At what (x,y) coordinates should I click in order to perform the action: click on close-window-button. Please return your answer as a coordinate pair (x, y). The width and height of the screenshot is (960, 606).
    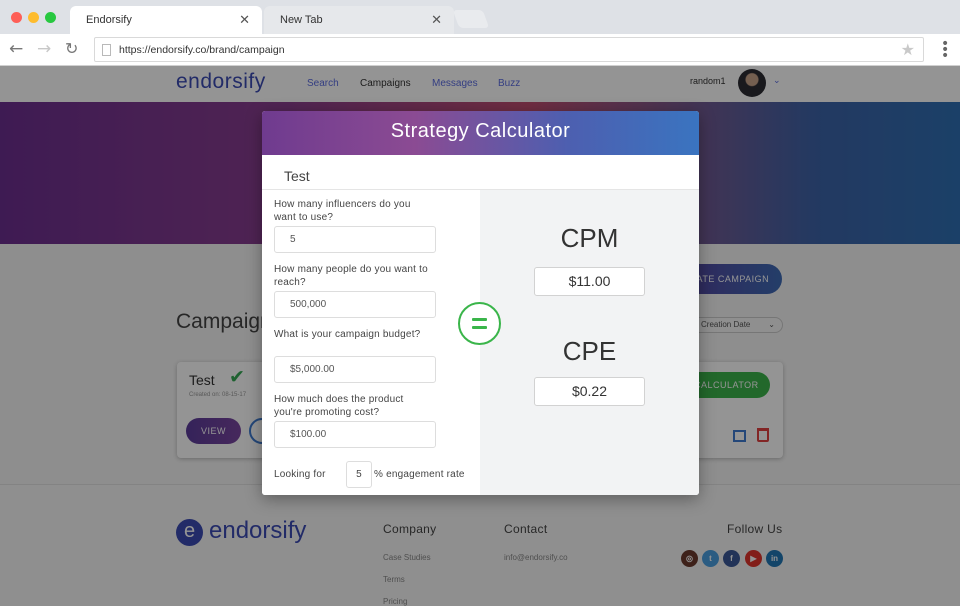
    Looking at the image, I should click on (16, 17).